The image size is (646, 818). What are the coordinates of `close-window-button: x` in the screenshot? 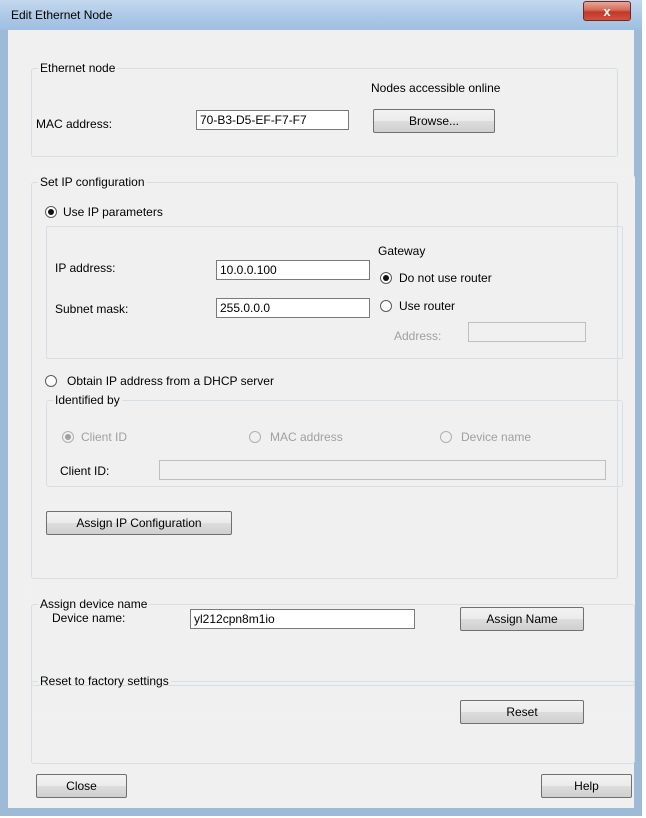 It's located at (607, 11).